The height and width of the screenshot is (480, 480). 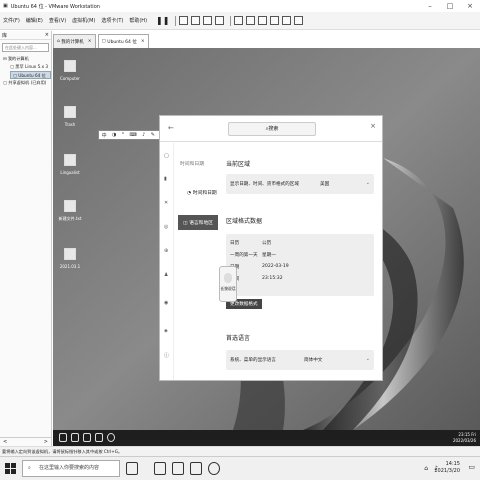 What do you see at coordinates (470, 6) in the screenshot?
I see `close-window-button: ×` at bounding box center [470, 6].